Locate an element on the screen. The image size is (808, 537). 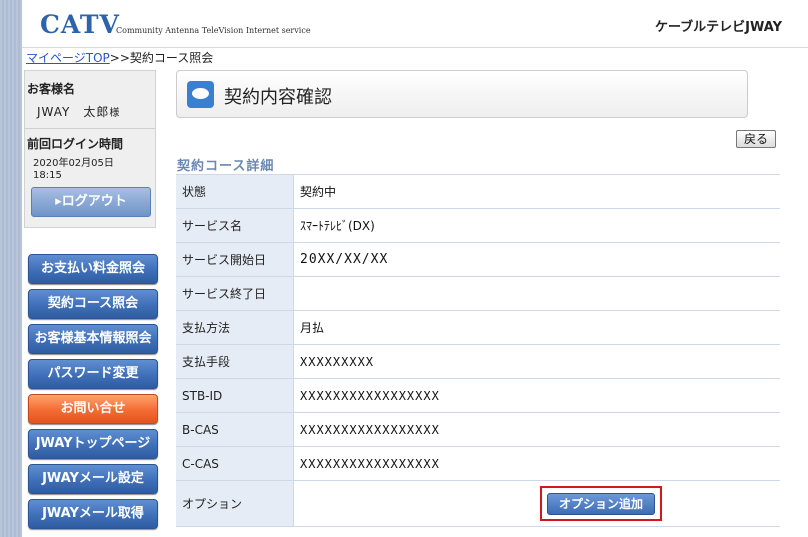
row-value is located at coordinates (537, 293).